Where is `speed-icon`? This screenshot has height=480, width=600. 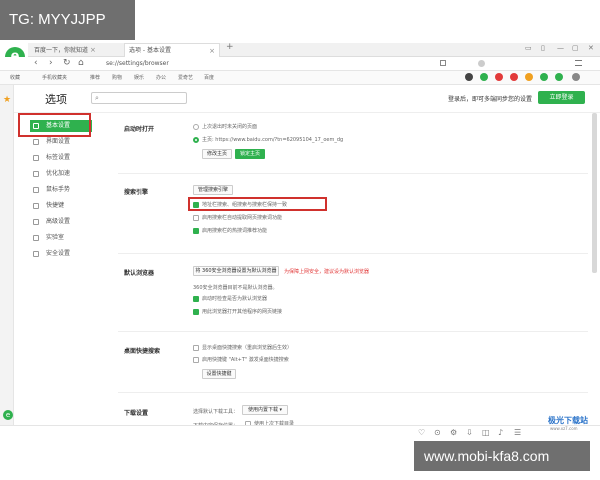
speed-icon is located at coordinates (36, 174).